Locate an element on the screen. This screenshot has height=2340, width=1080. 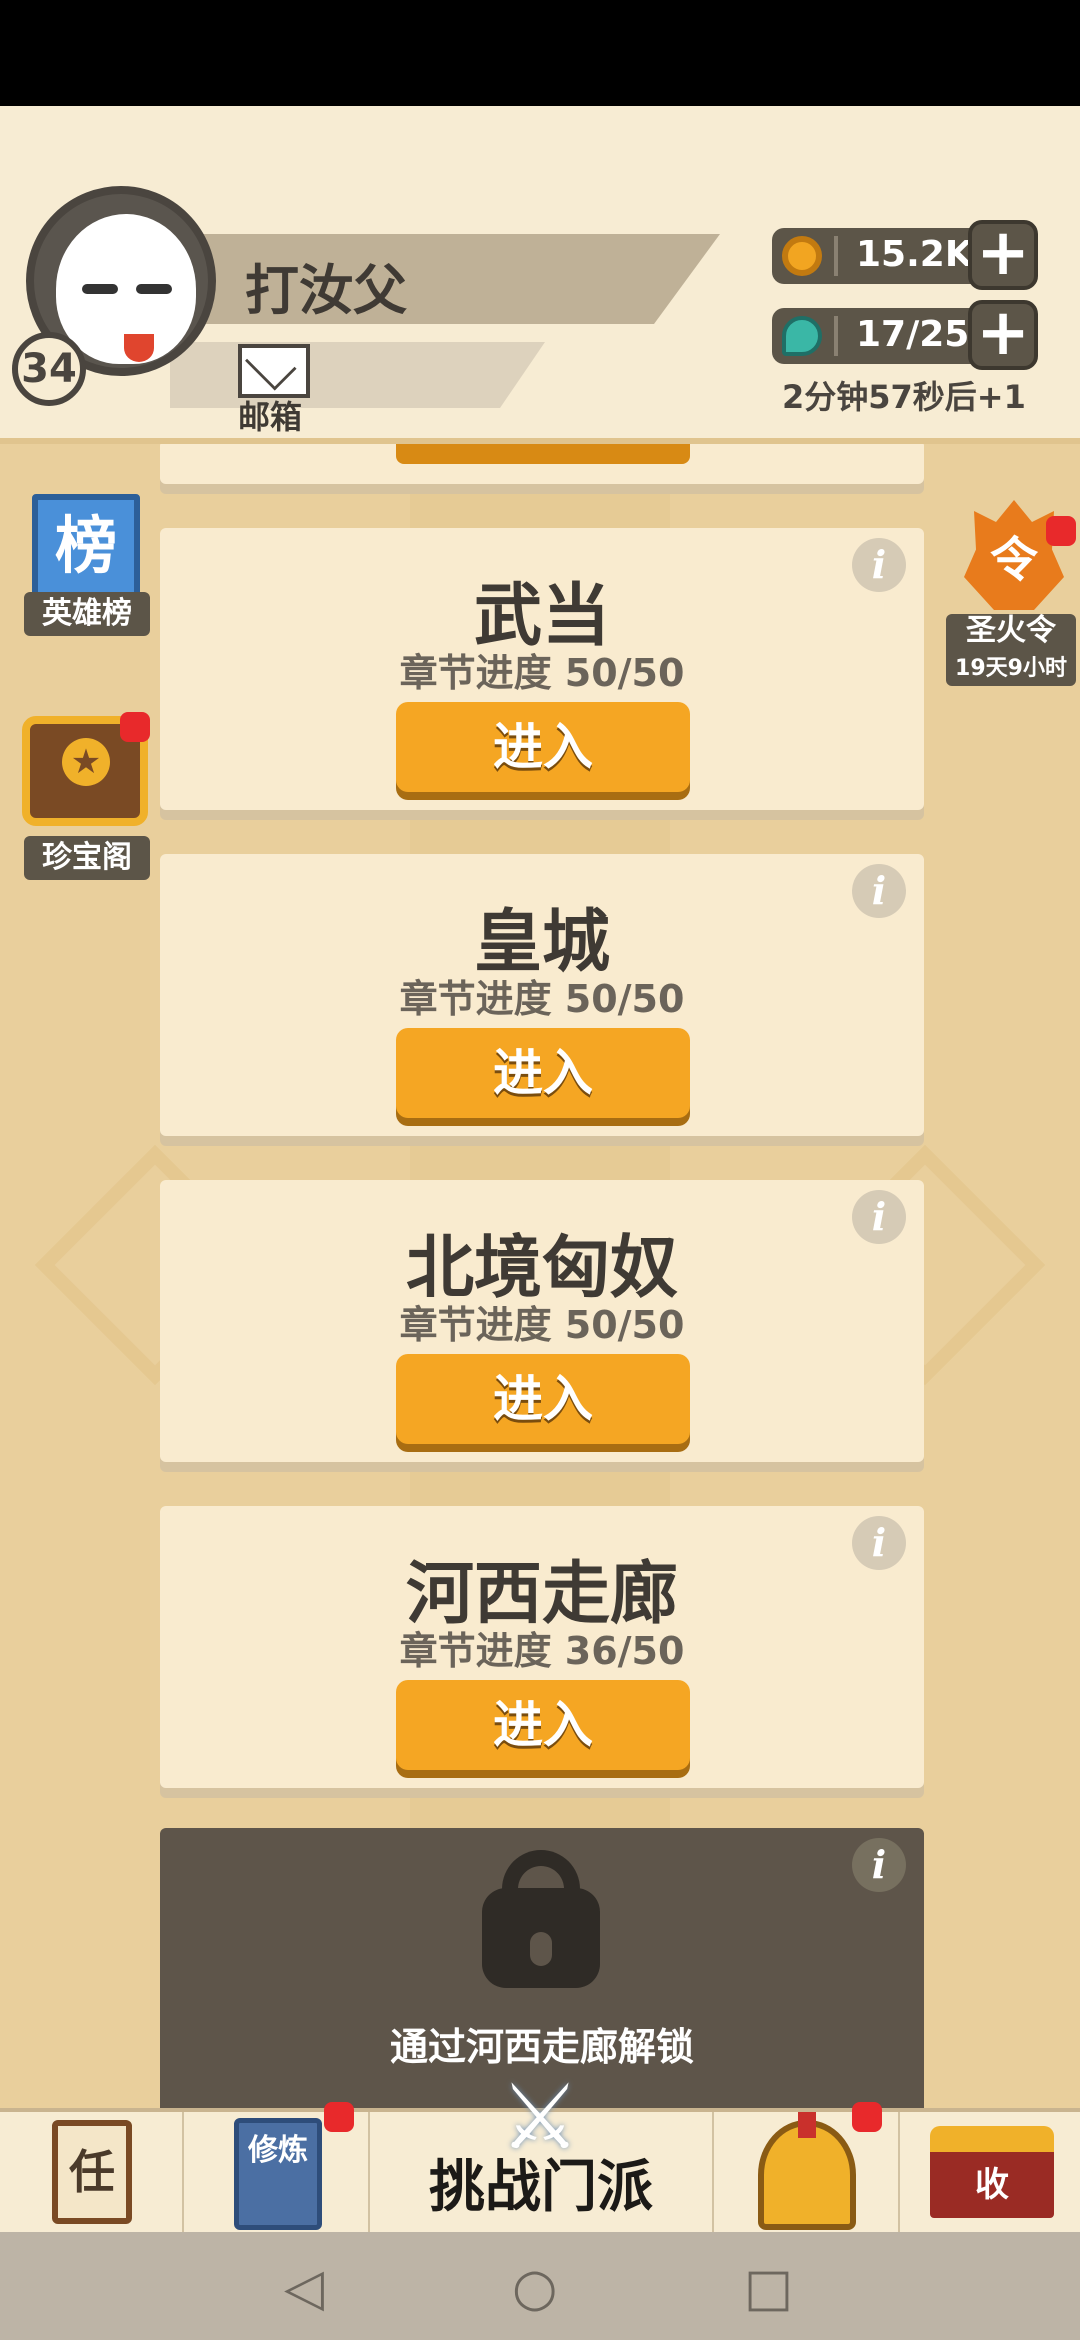
helmet-icon is located at coordinates (807, 2171).